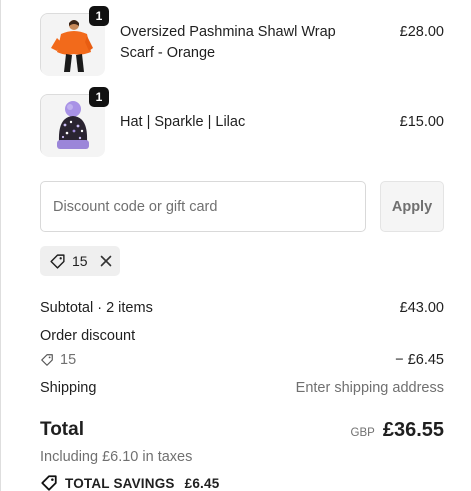 The image size is (471, 491). I want to click on order-discount-row: Order discount, so click(242, 336).